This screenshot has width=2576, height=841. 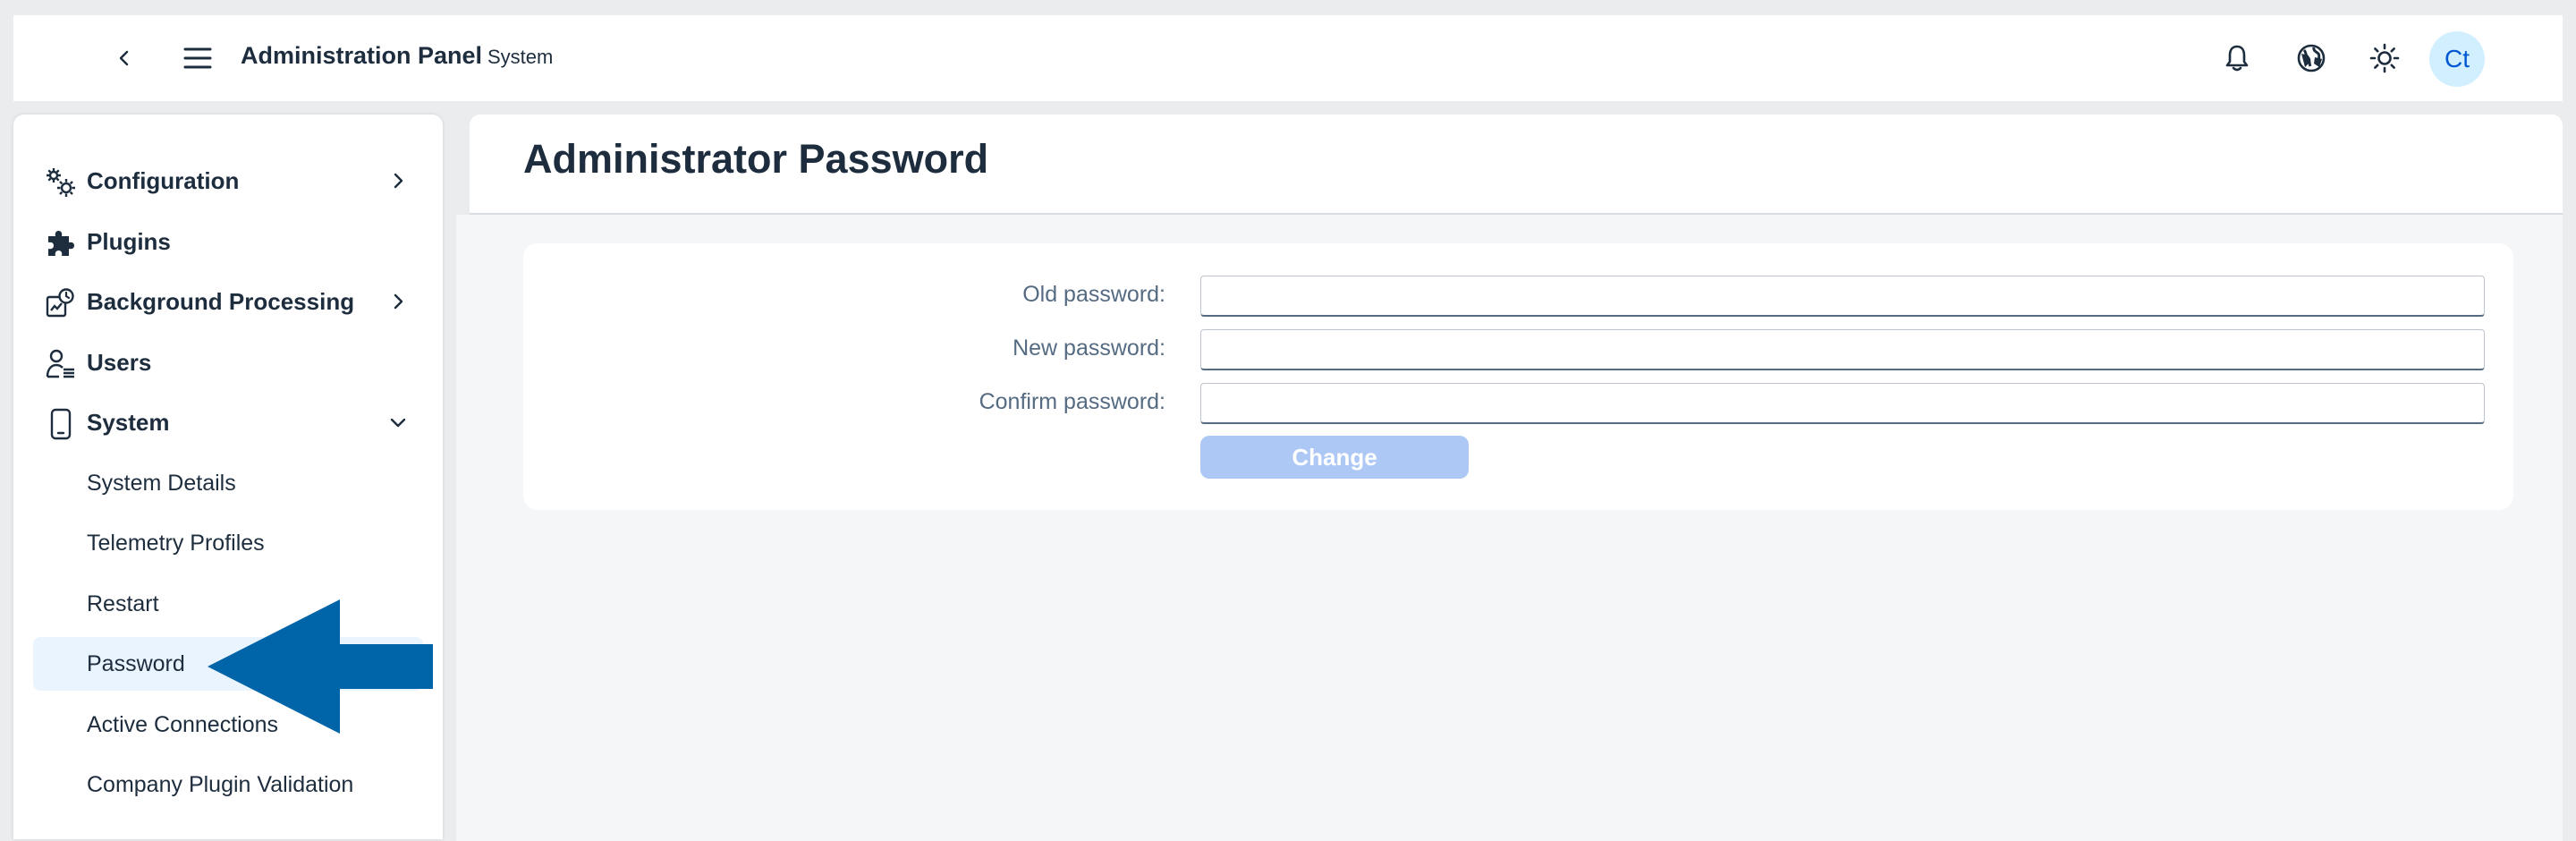 I want to click on bell-icon, so click(x=2237, y=58).